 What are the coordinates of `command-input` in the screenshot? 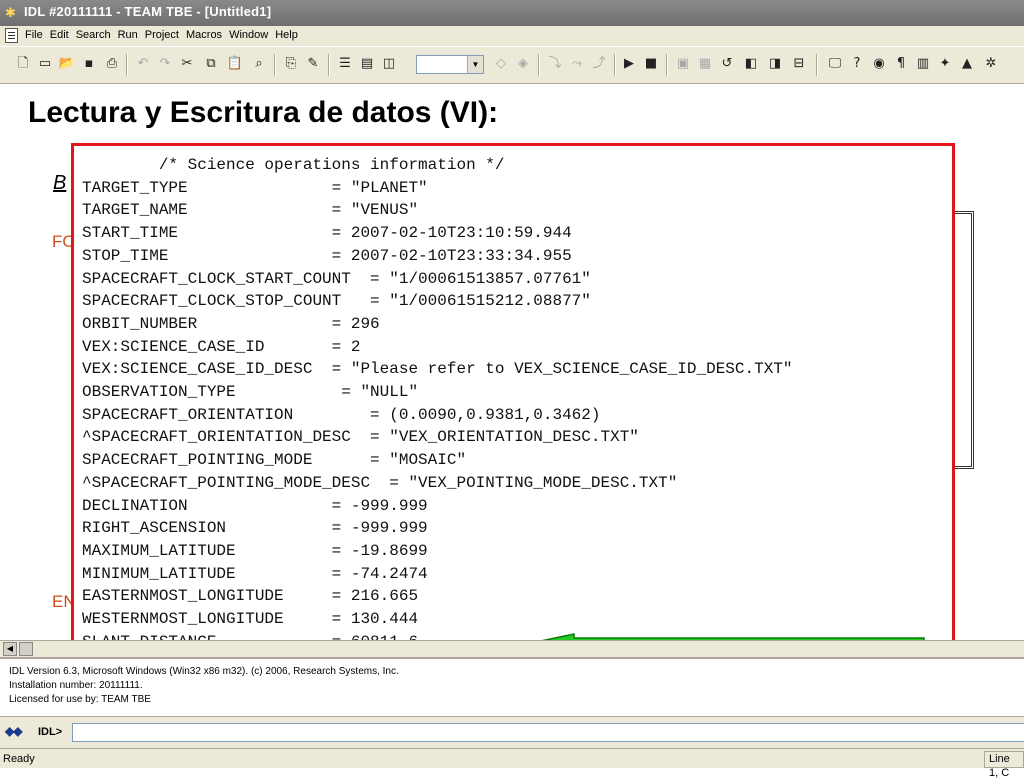 It's located at (548, 732).